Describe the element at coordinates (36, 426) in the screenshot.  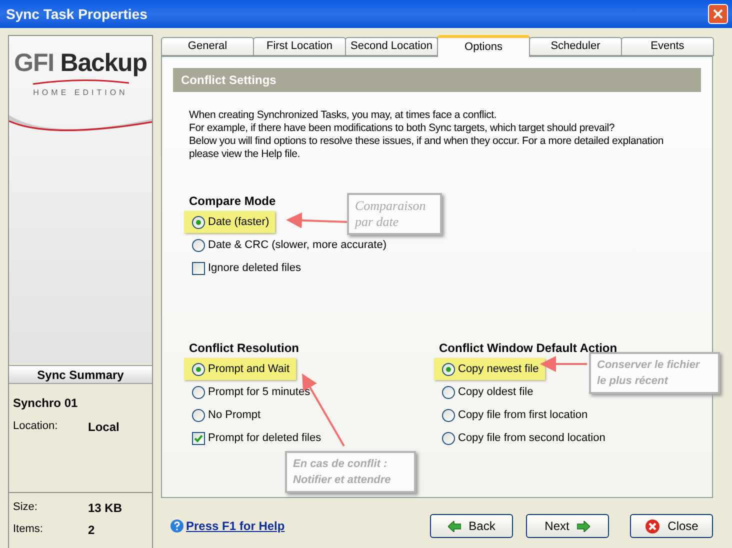
I see `field-label: Location:` at that location.